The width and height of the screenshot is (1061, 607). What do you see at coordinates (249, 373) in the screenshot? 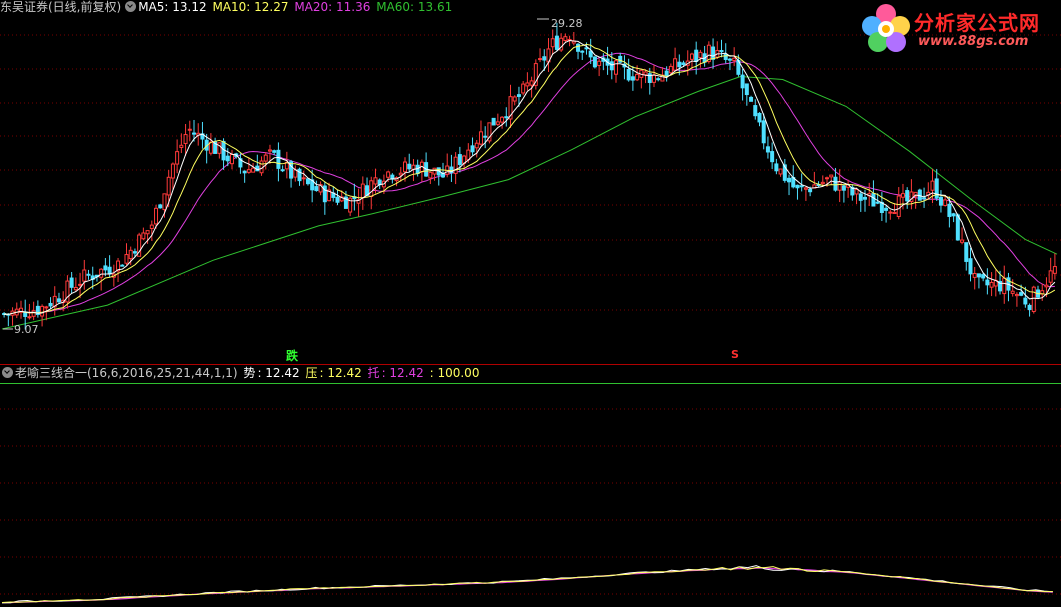
I see `shi-label: 势` at bounding box center [249, 373].